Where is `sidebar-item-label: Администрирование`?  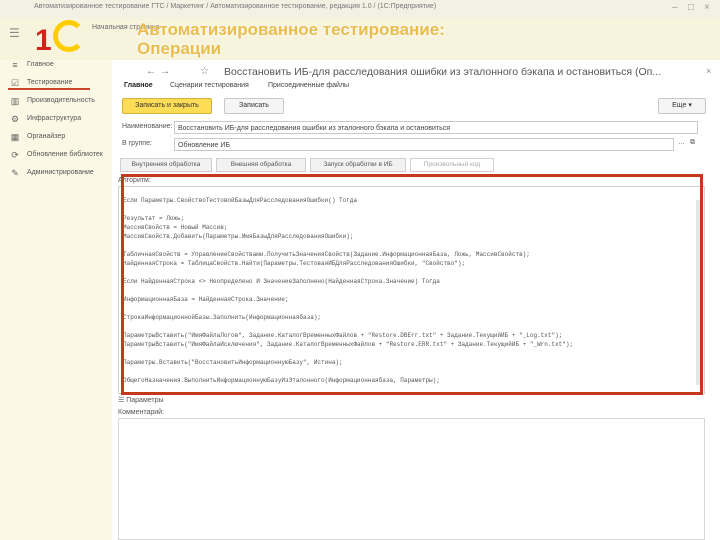 sidebar-item-label: Администрирование is located at coordinates (60, 172).